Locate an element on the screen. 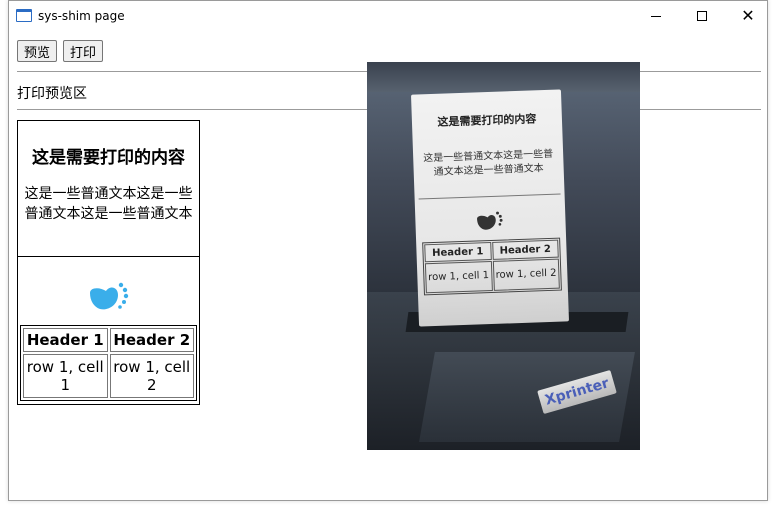 The height and width of the screenshot is (509, 776). table-header-row: Header 1 Header 2 is located at coordinates (108, 340).